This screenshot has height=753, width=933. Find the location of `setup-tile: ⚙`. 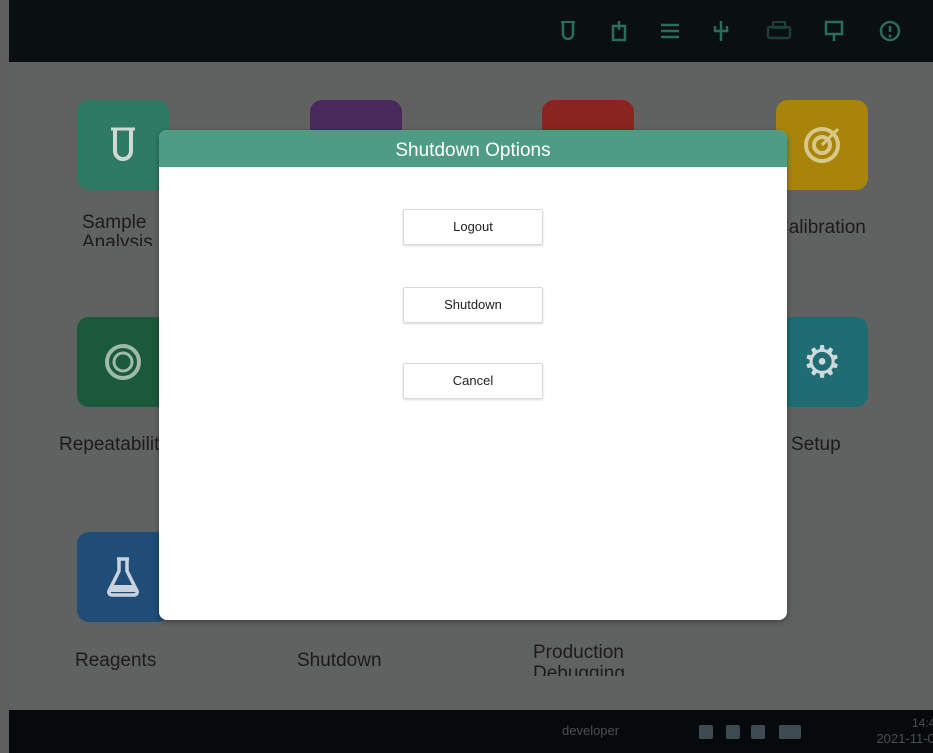

setup-tile: ⚙ is located at coordinates (822, 362).